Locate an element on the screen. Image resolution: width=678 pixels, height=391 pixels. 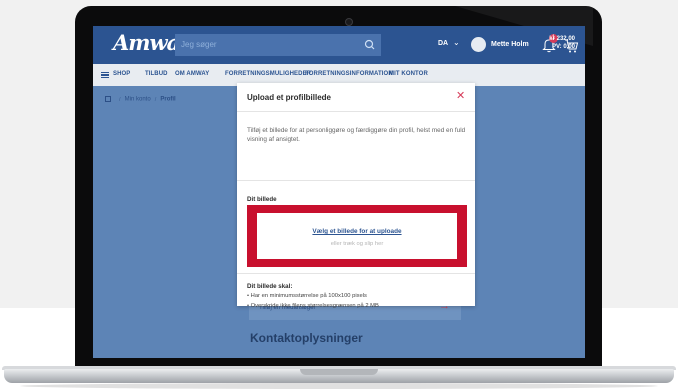
chevron-down-icon: ⌄ is located at coordinates (456, 42).